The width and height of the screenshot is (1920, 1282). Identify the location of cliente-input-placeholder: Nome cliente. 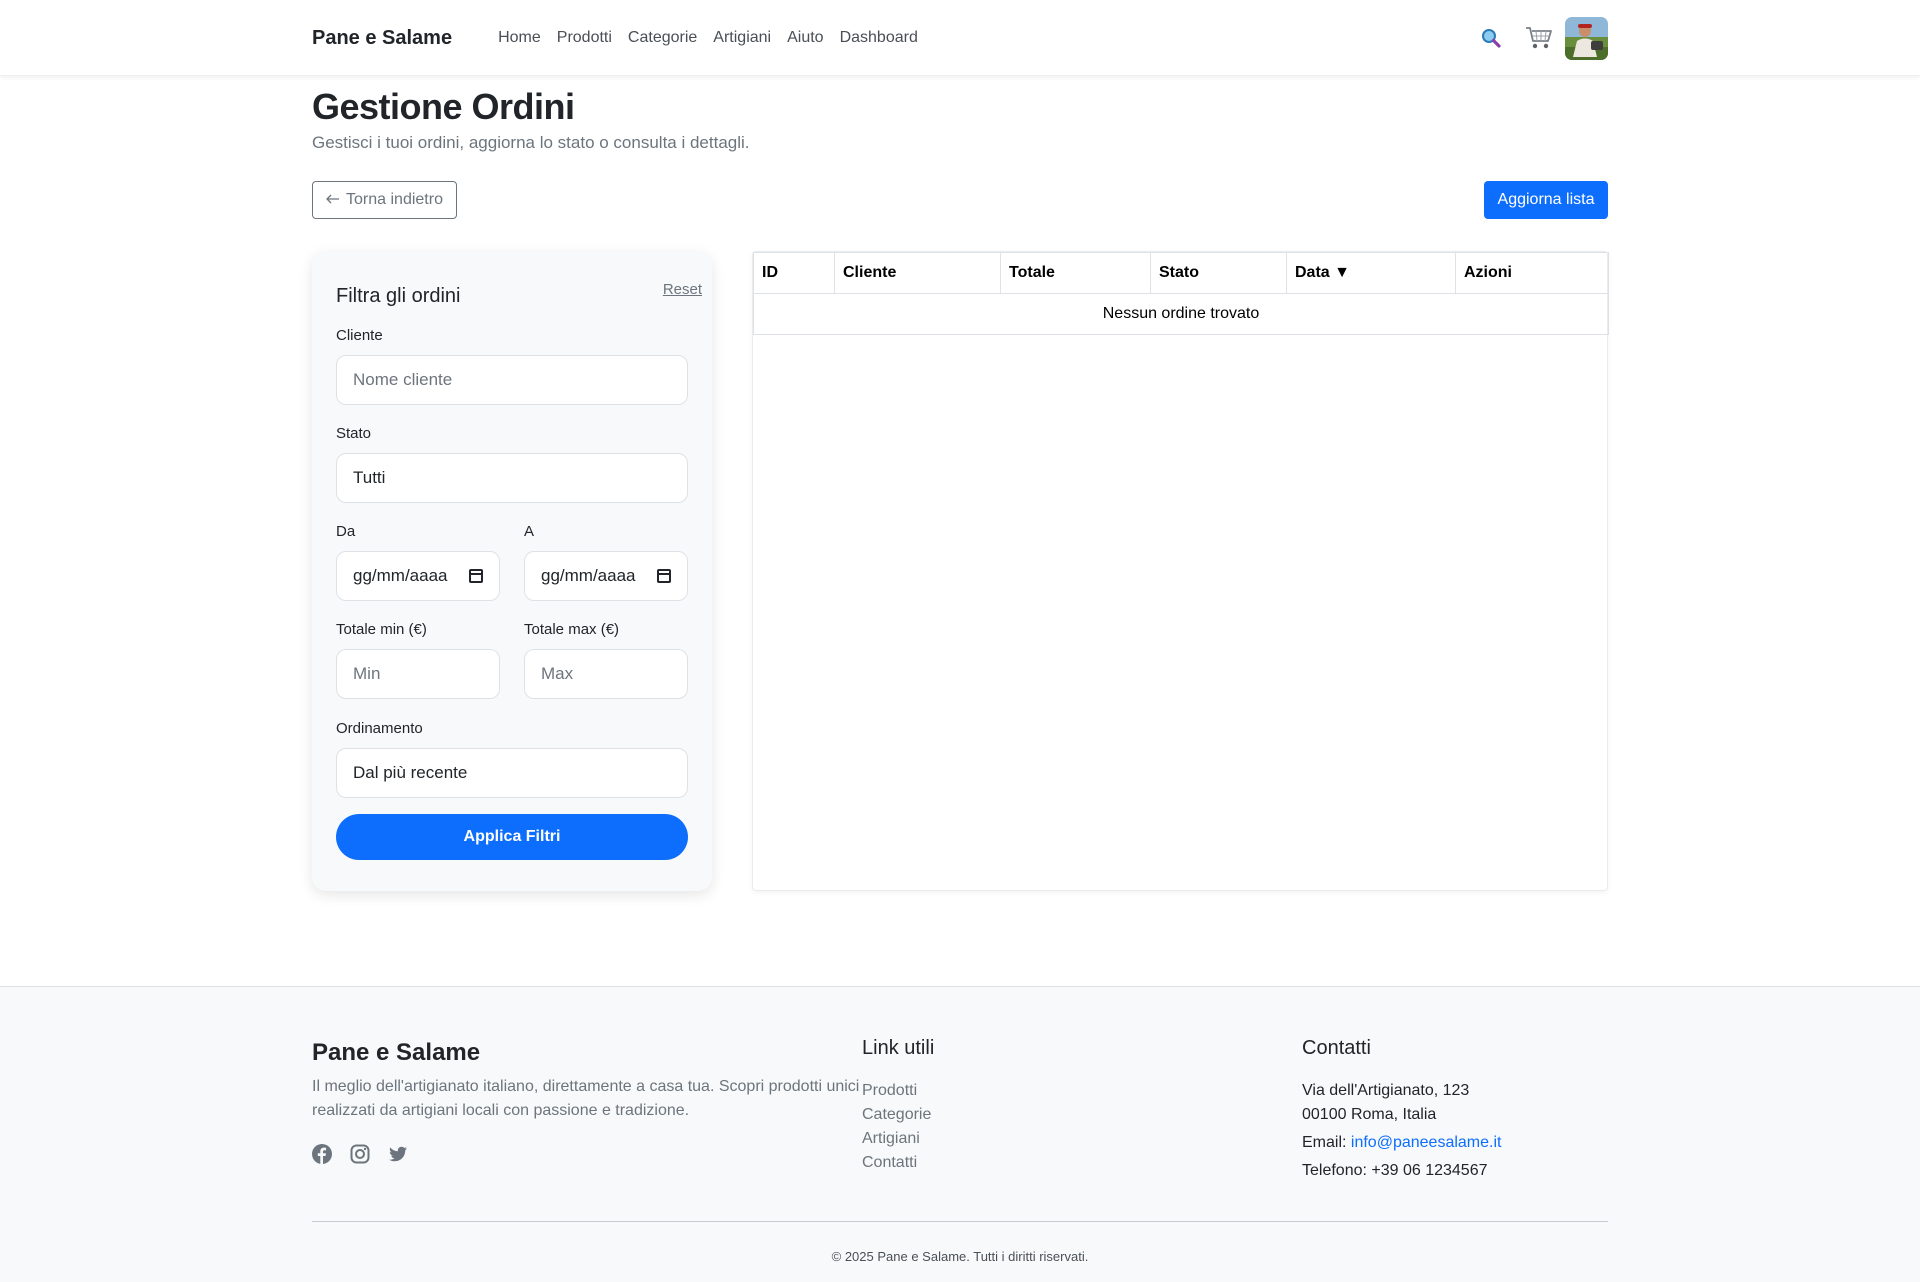
(403, 379).